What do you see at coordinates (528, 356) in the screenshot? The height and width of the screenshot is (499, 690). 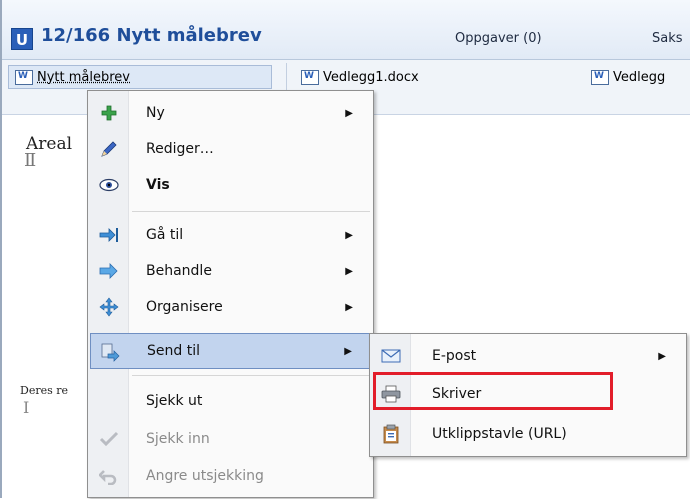 I see `menu-item-e-post: E-post ▶` at bounding box center [528, 356].